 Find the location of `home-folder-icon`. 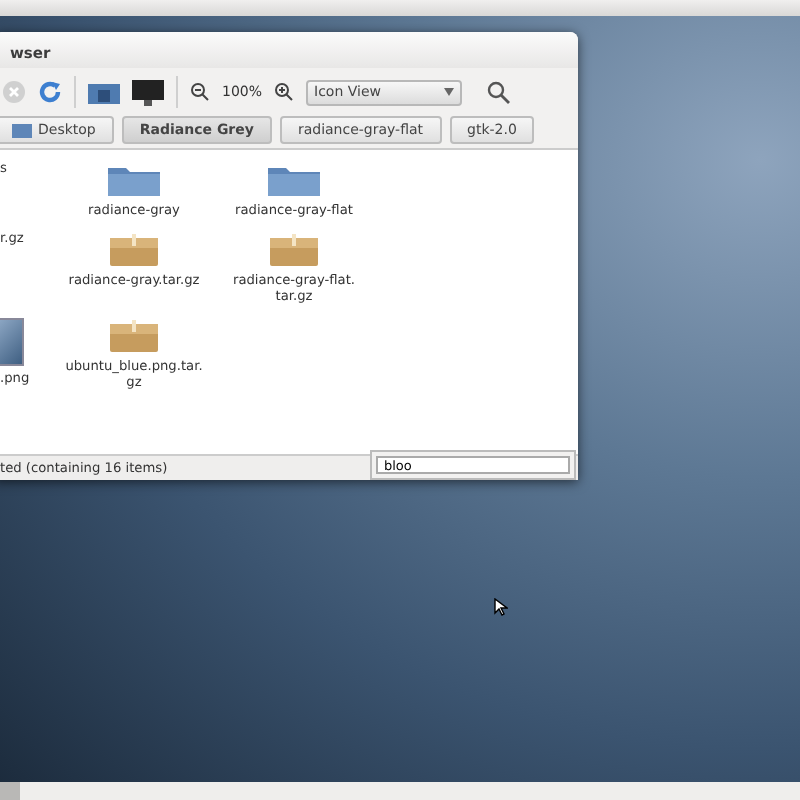

home-folder-icon is located at coordinates (104, 92).